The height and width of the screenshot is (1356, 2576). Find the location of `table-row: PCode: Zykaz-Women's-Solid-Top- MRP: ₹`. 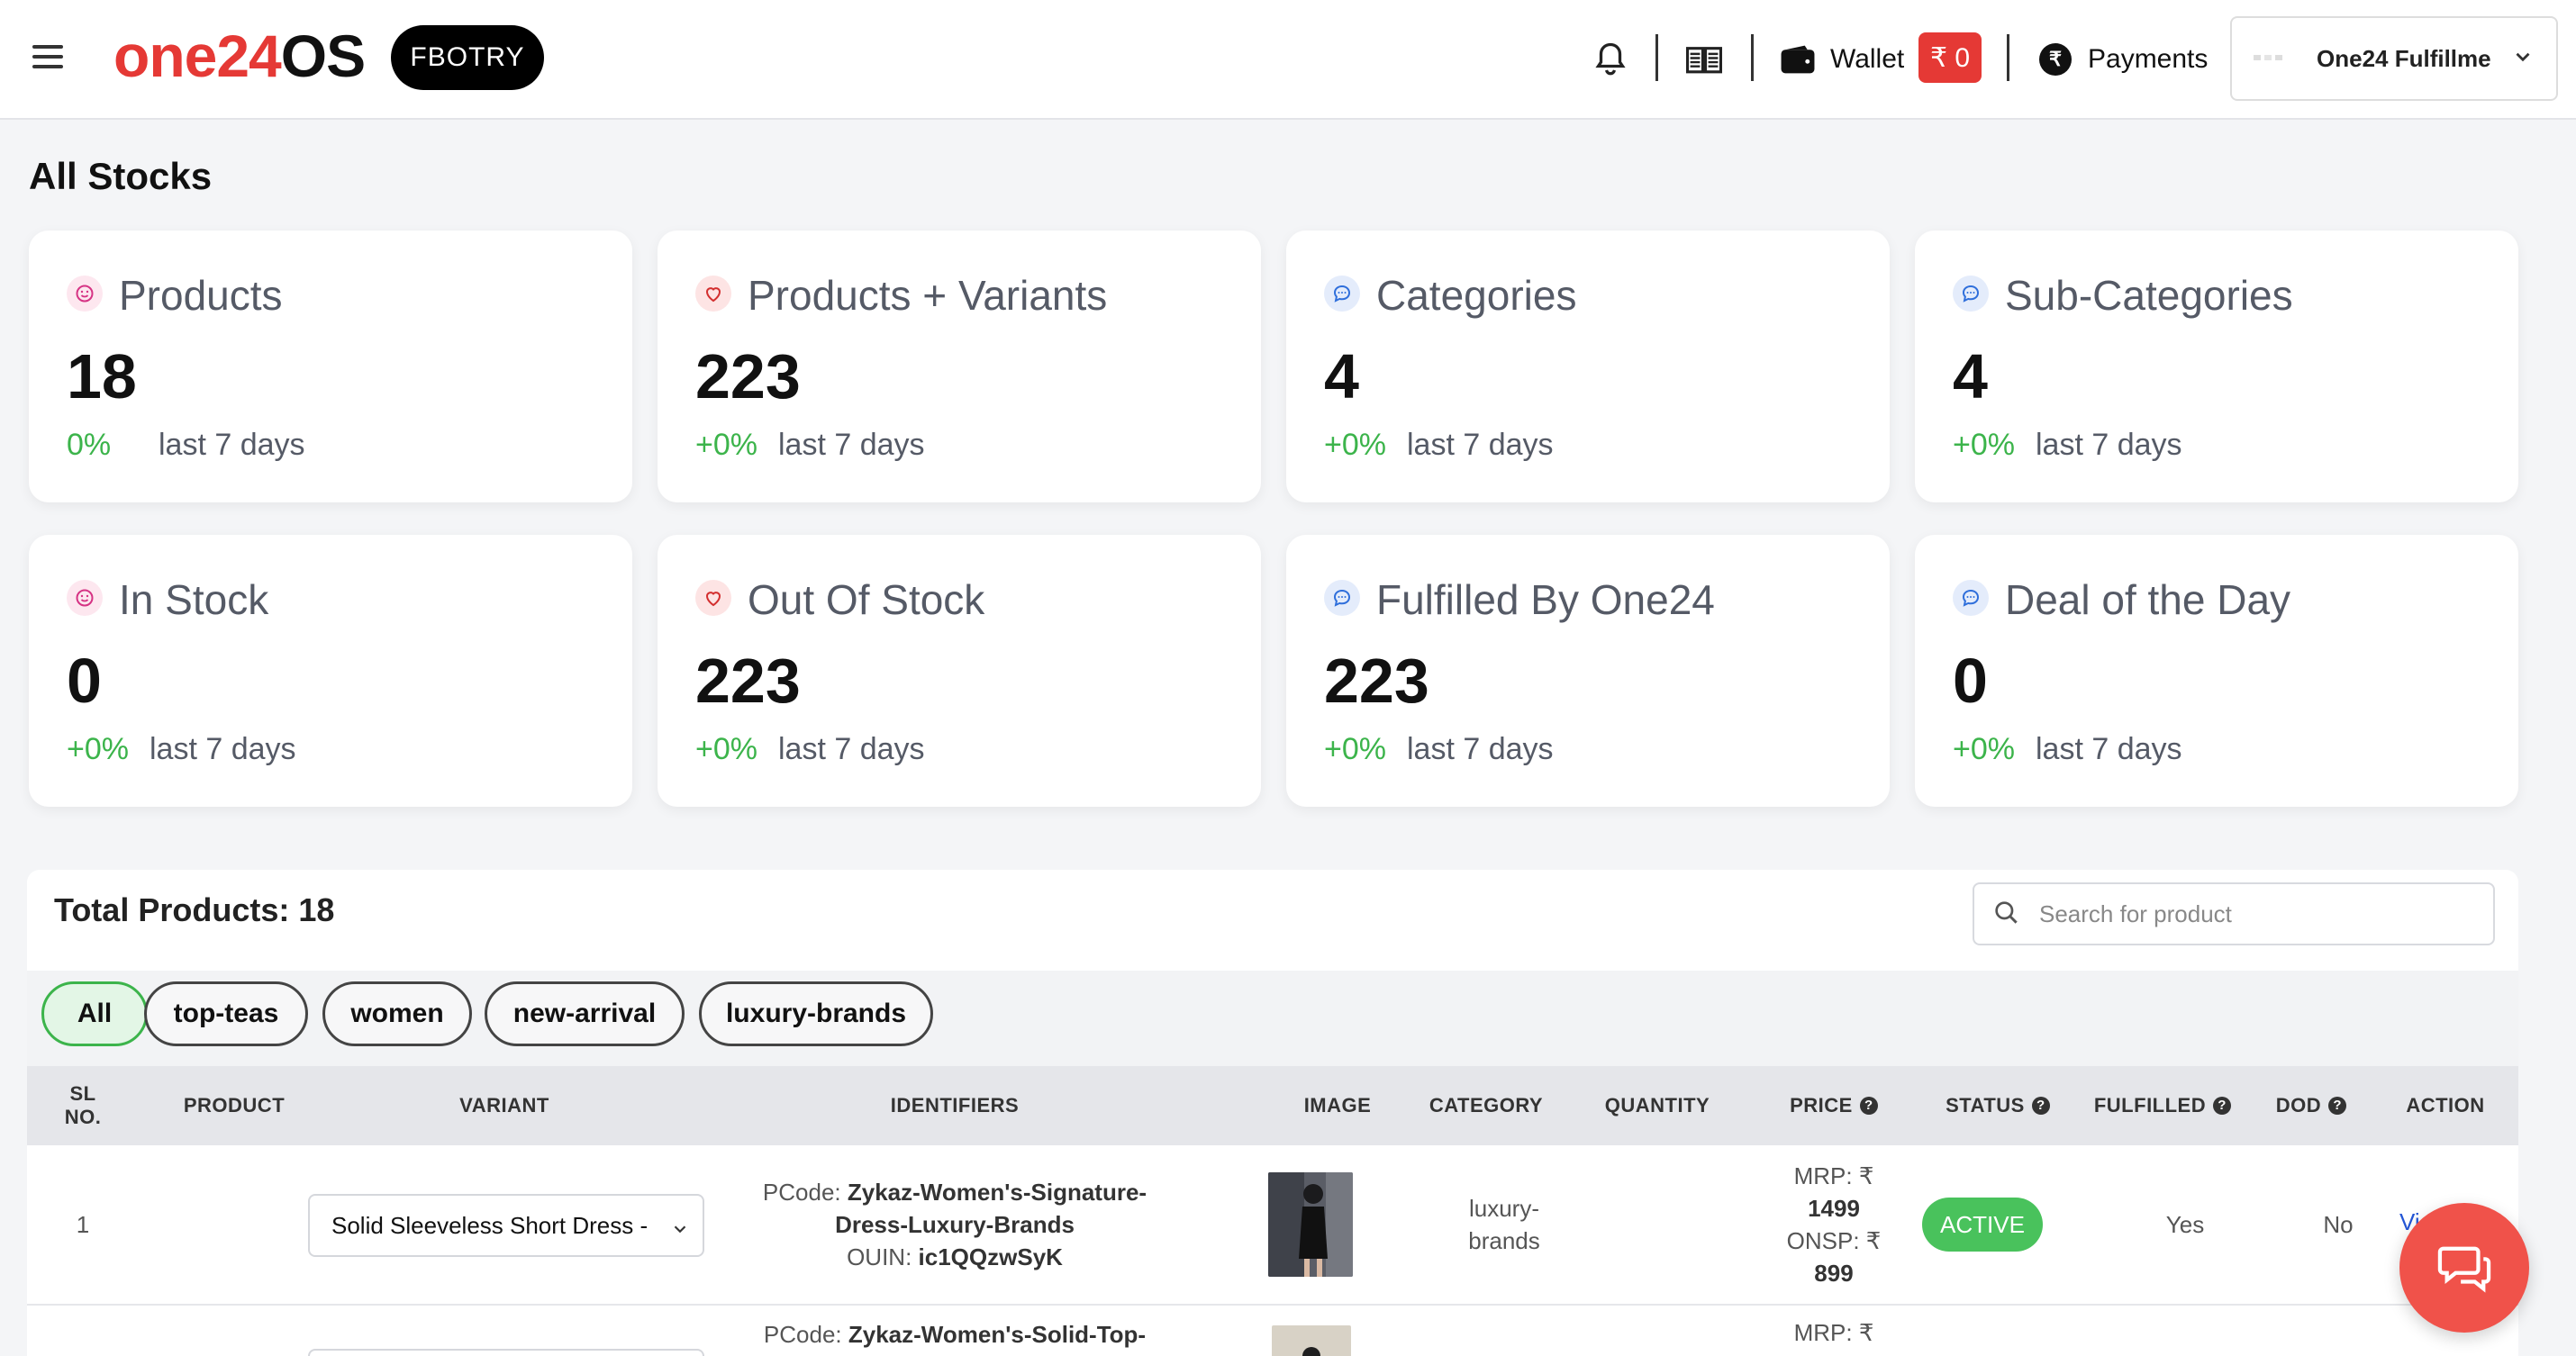

table-row: PCode: Zykaz-Women's-Solid-Top- MRP: ₹ is located at coordinates (1272, 1330).